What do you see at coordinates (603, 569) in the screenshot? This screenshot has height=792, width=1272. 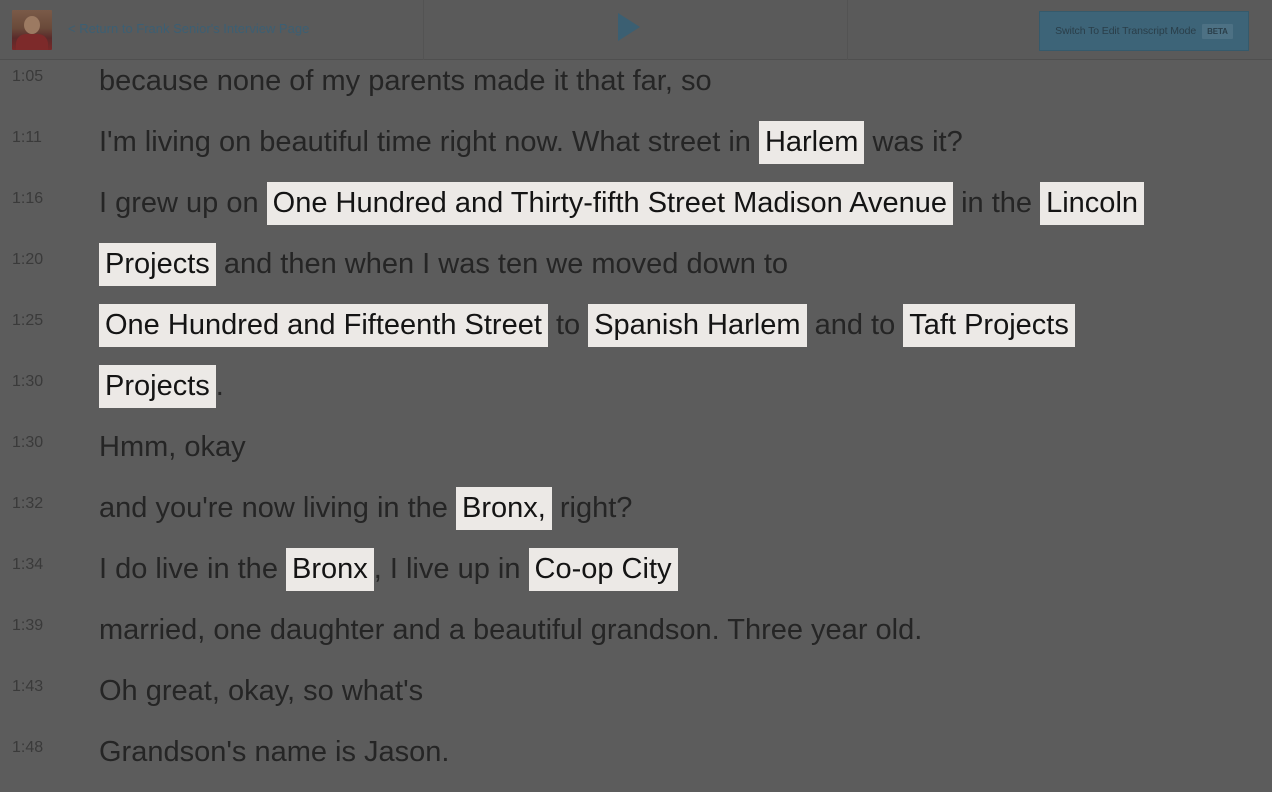 I see `highlighted-place-name: Co-op City` at bounding box center [603, 569].